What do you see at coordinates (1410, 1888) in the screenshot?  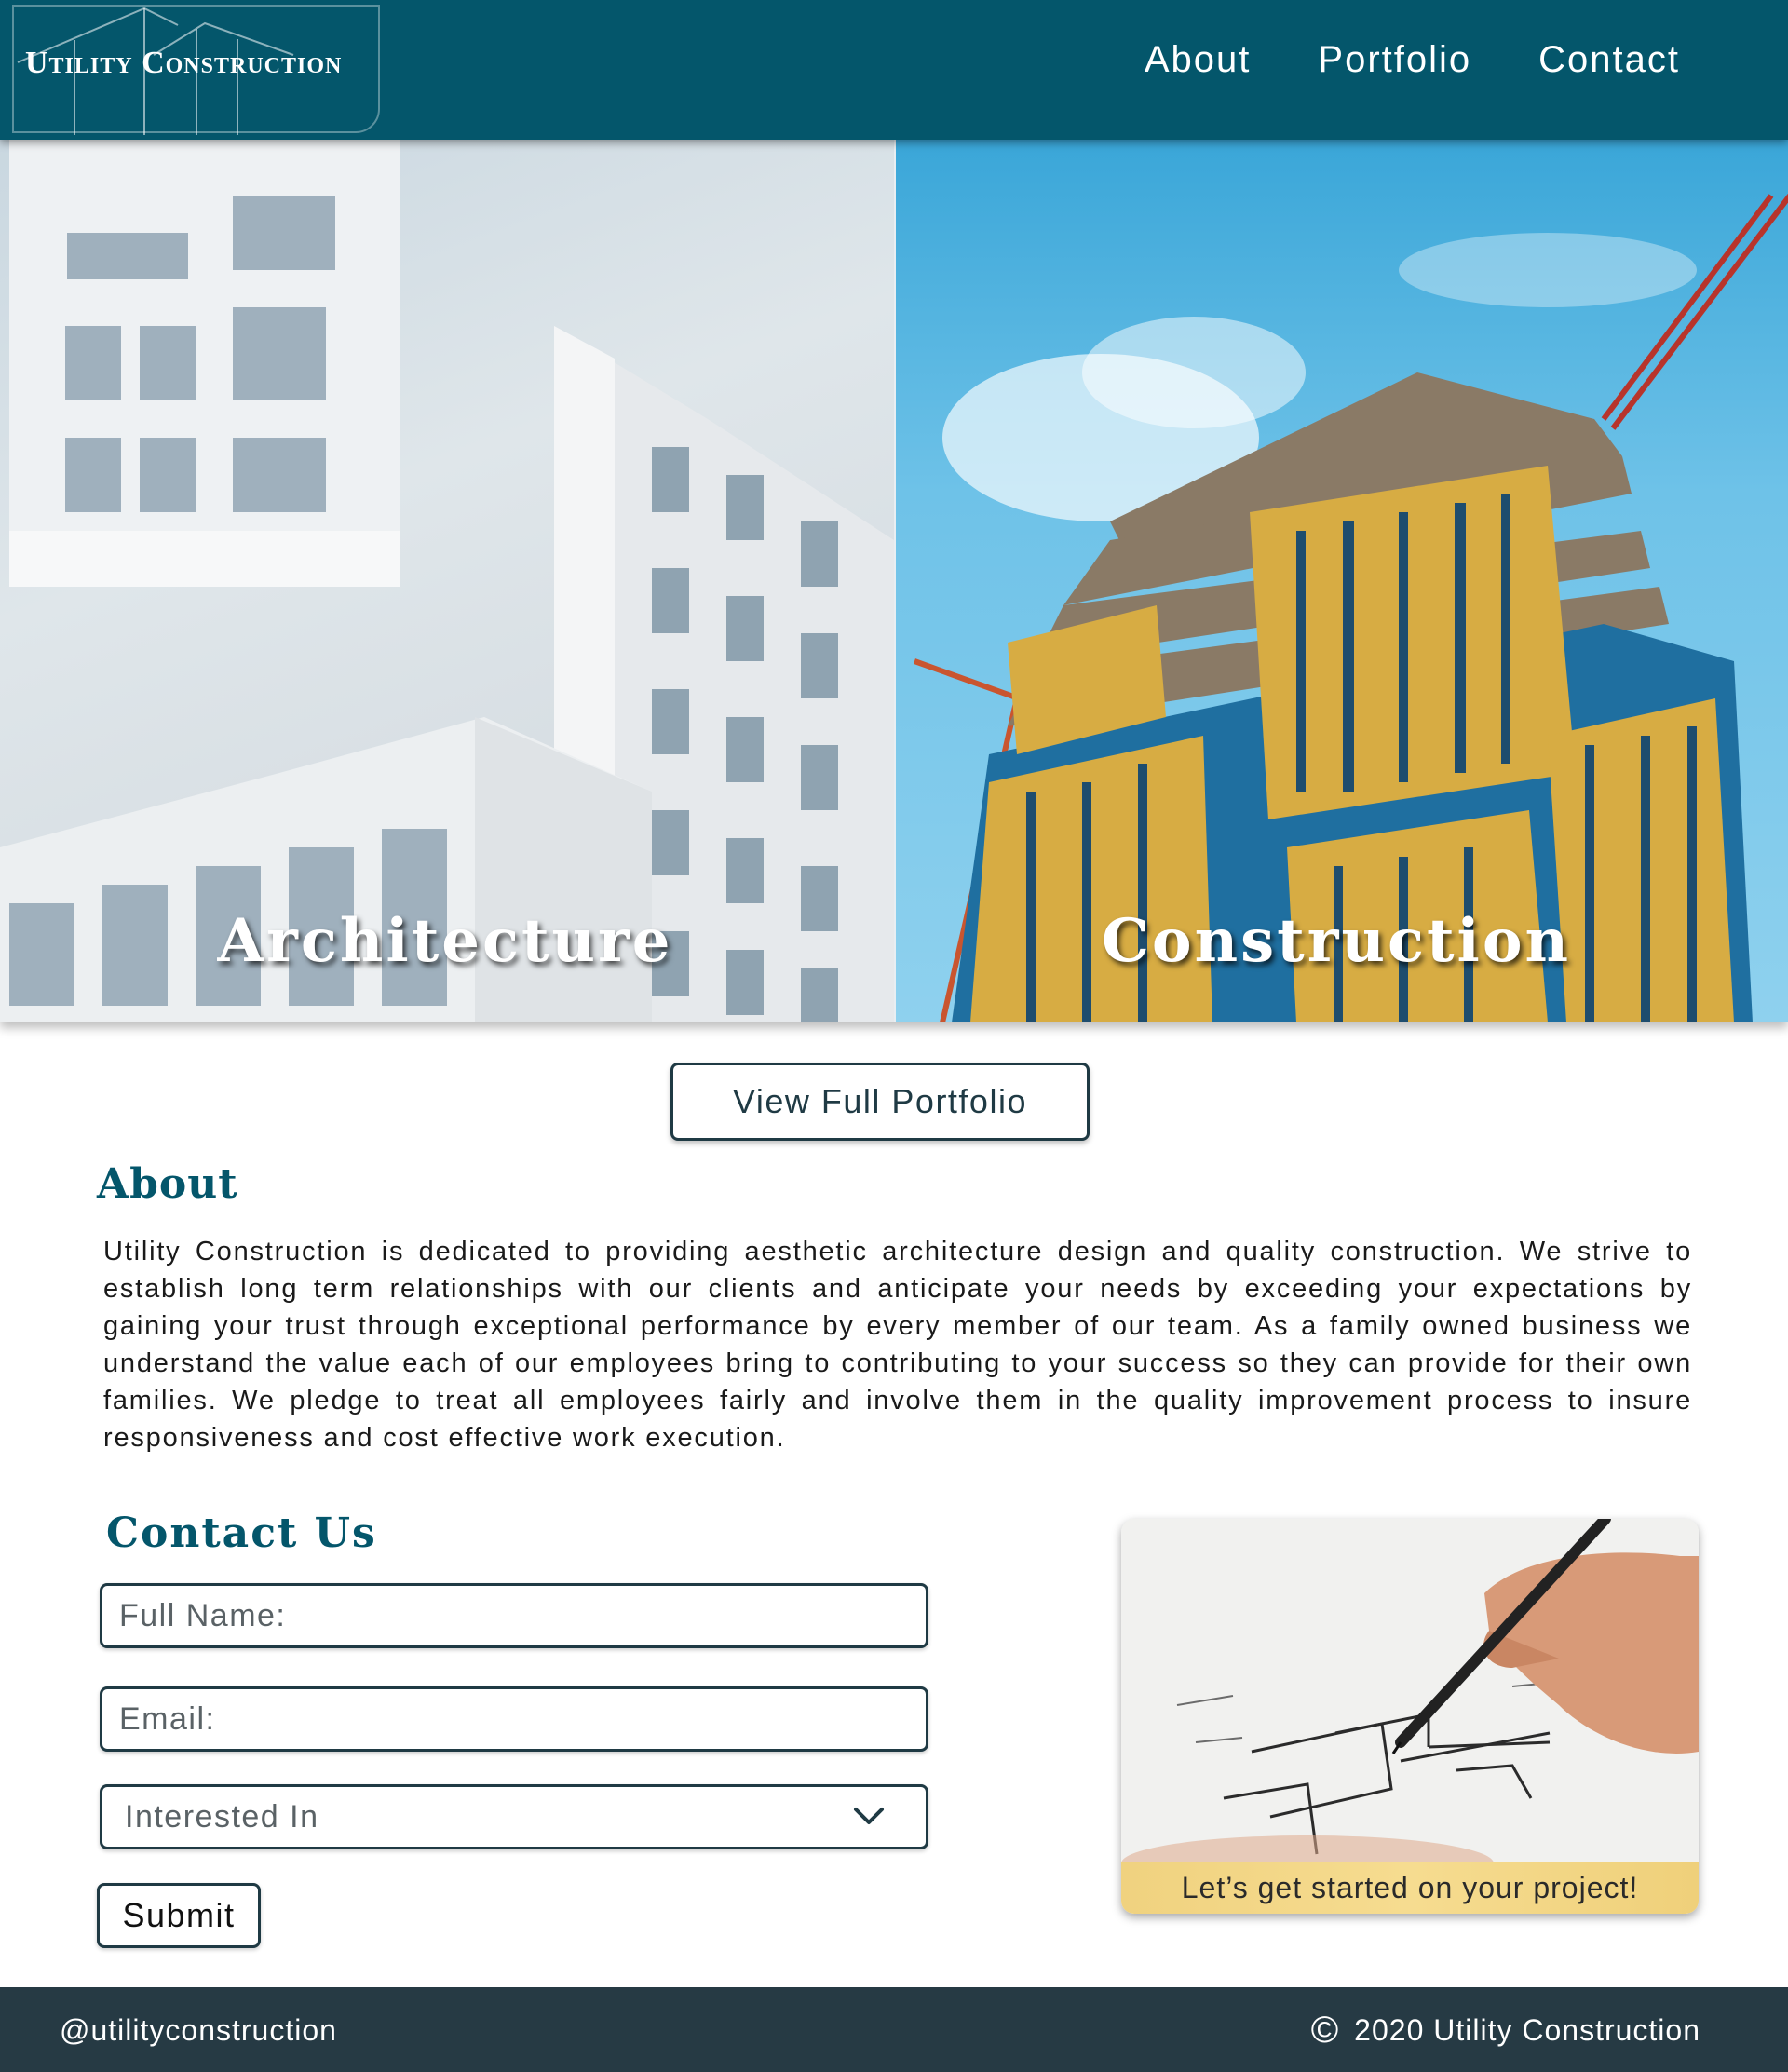 I see `promo-caption: Let’s get started on your project!` at bounding box center [1410, 1888].